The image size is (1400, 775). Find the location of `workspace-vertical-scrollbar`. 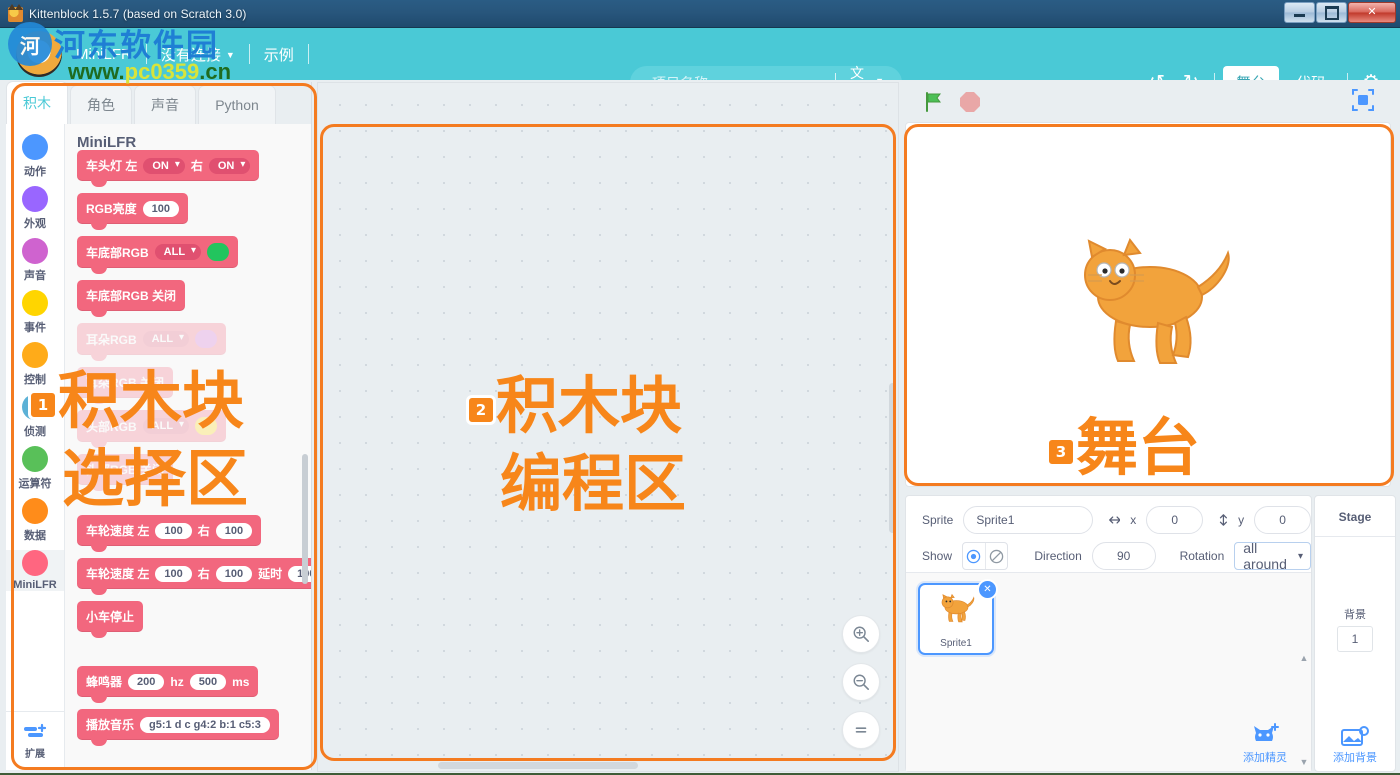

workspace-vertical-scrollbar is located at coordinates (892, 458).